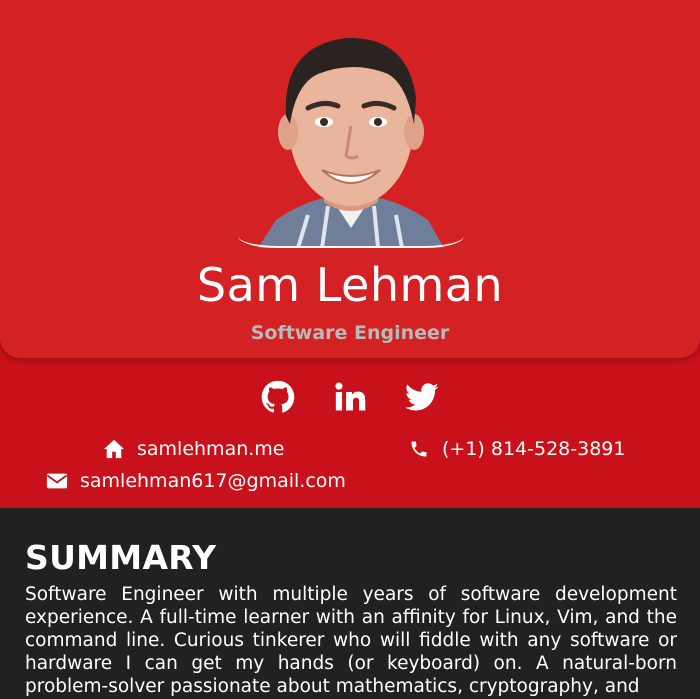  Describe the element at coordinates (211, 449) in the screenshot. I see `website-text: samlehman.me` at that location.